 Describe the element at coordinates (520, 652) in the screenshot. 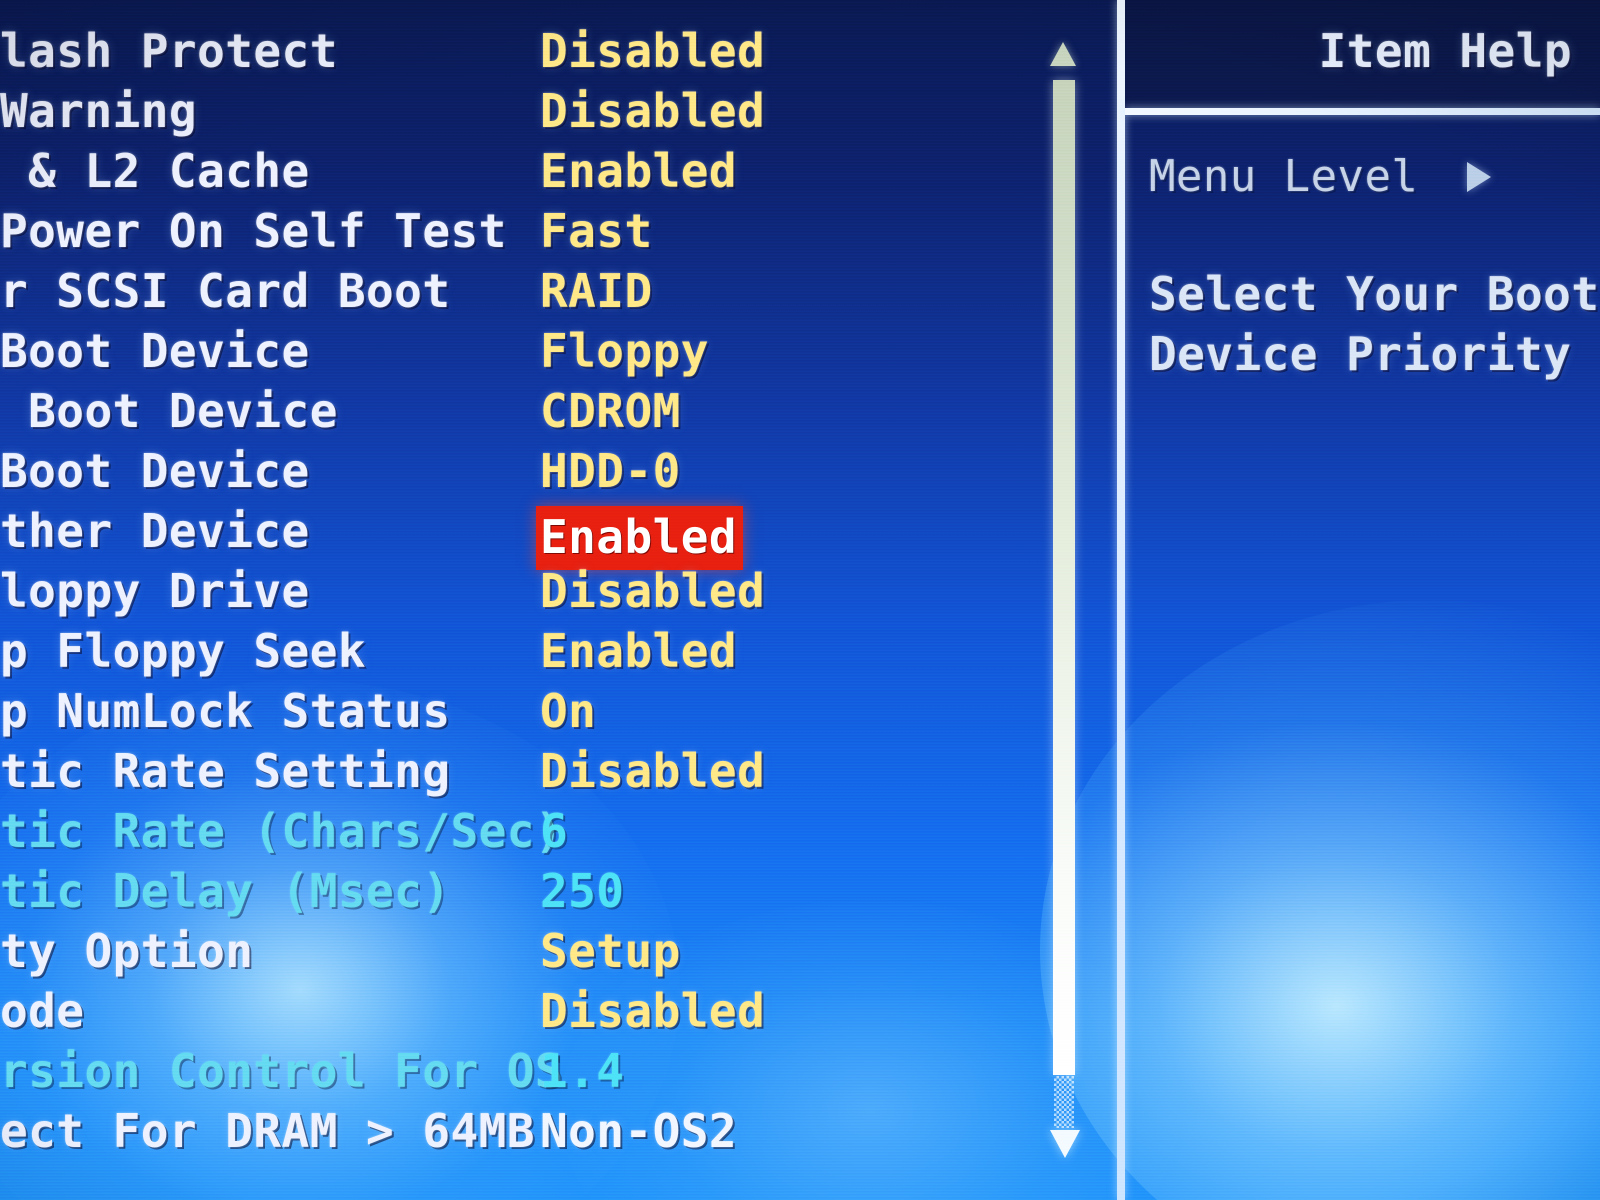

I see `settings-row: p Floppy Seek Enabled` at that location.